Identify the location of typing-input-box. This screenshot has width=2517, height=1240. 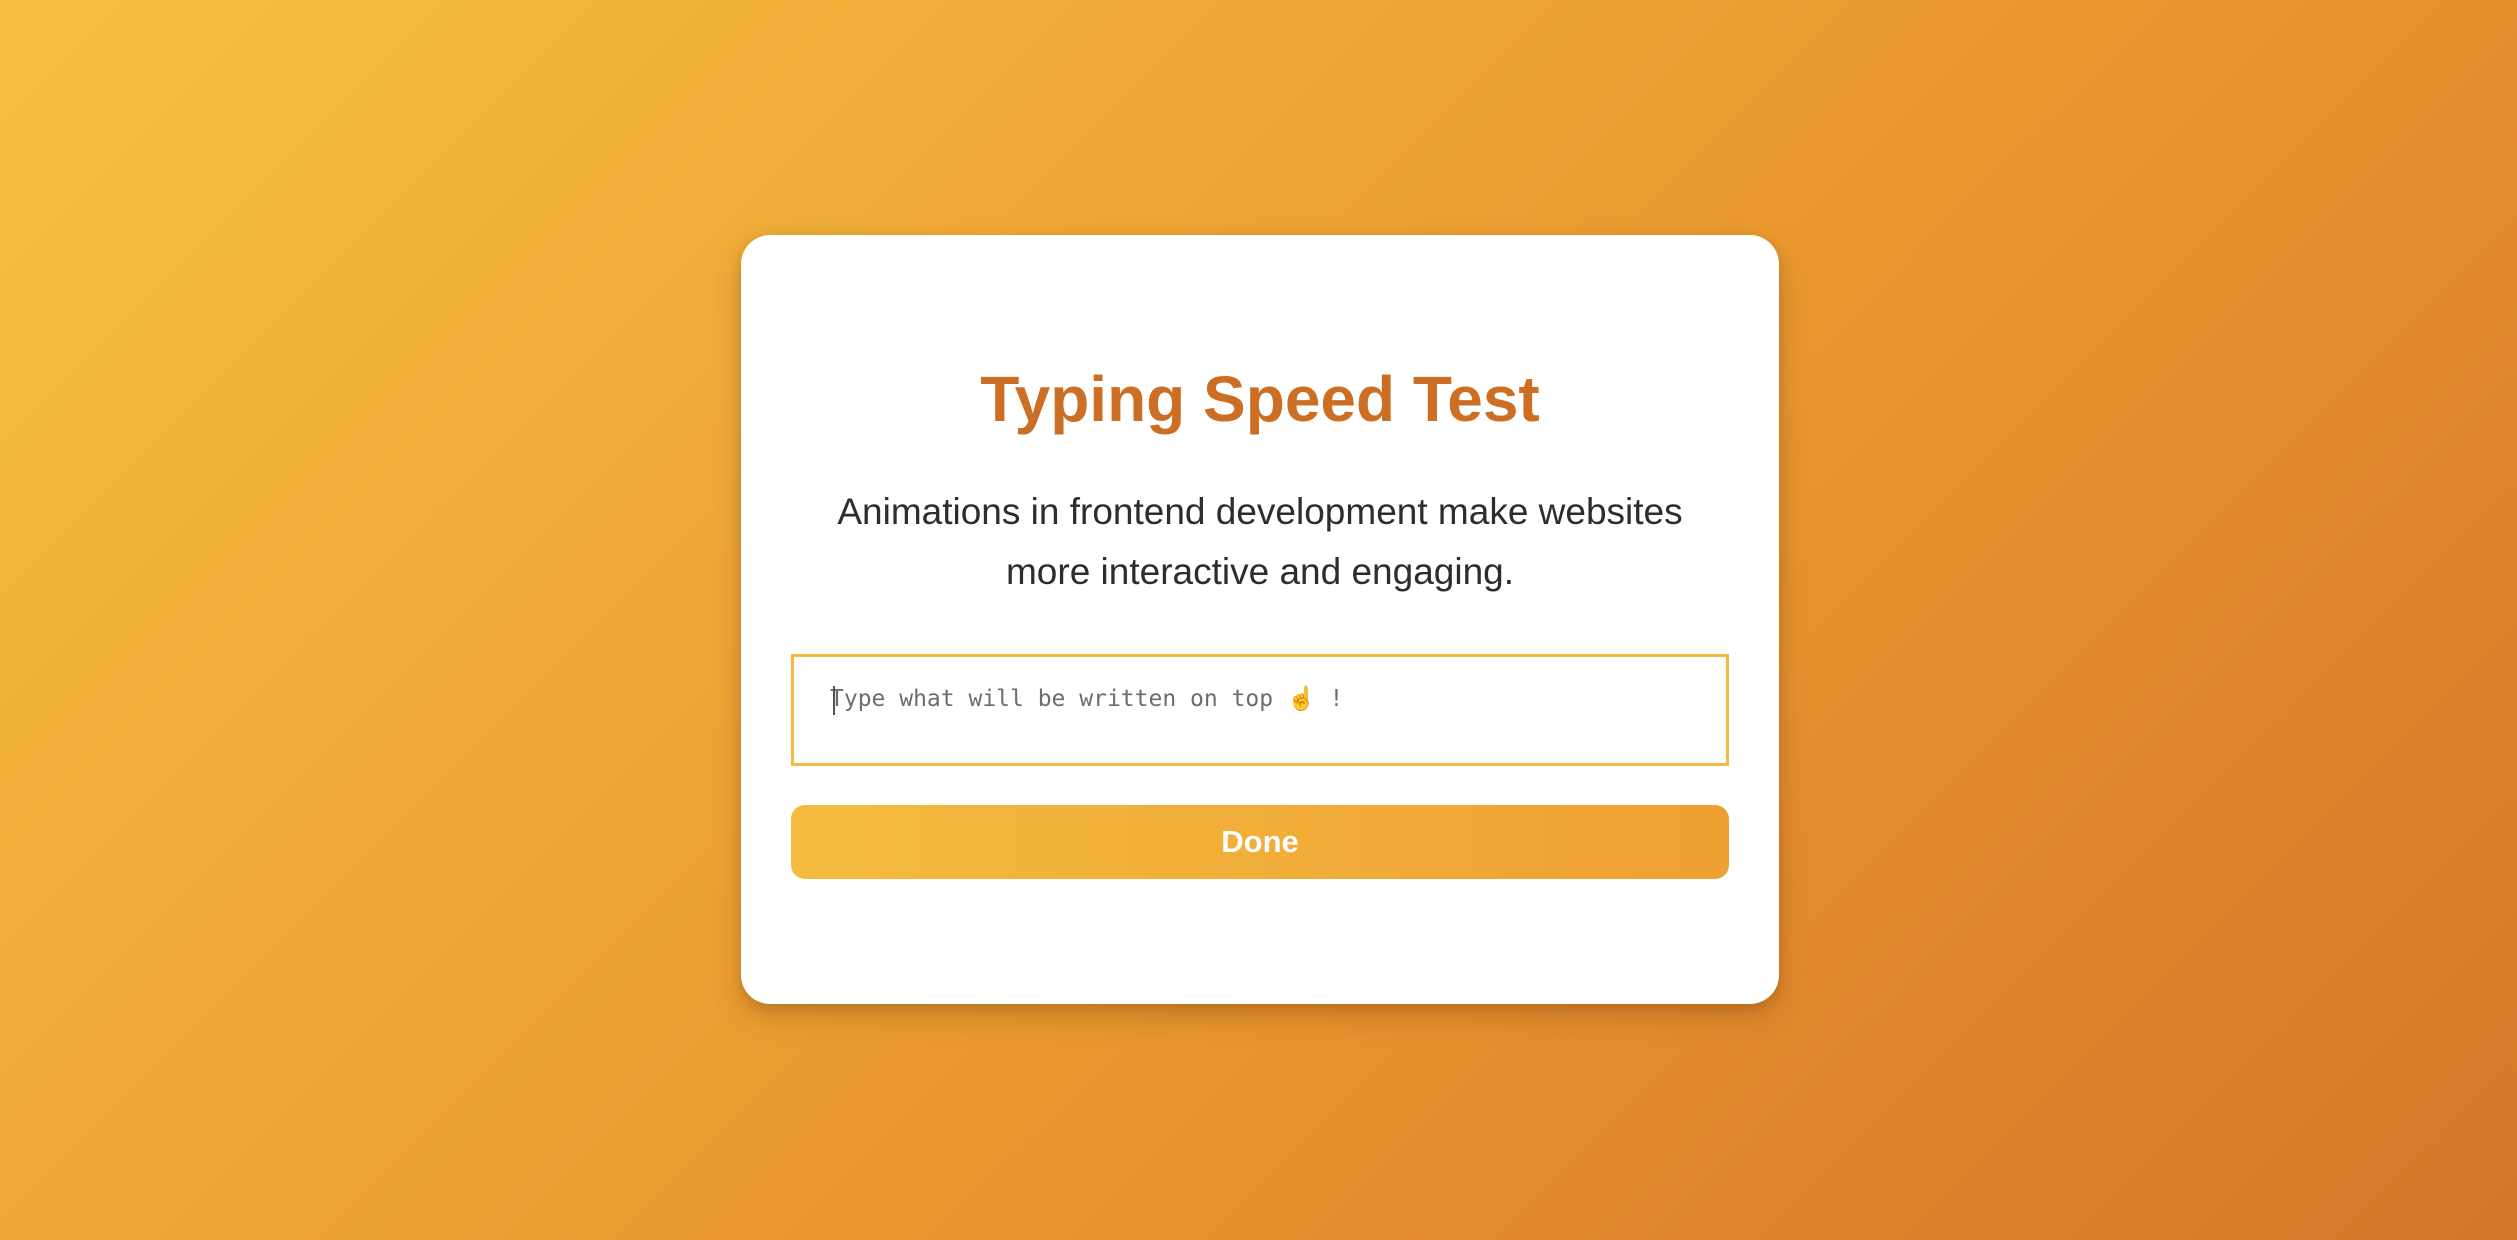
(1260, 710).